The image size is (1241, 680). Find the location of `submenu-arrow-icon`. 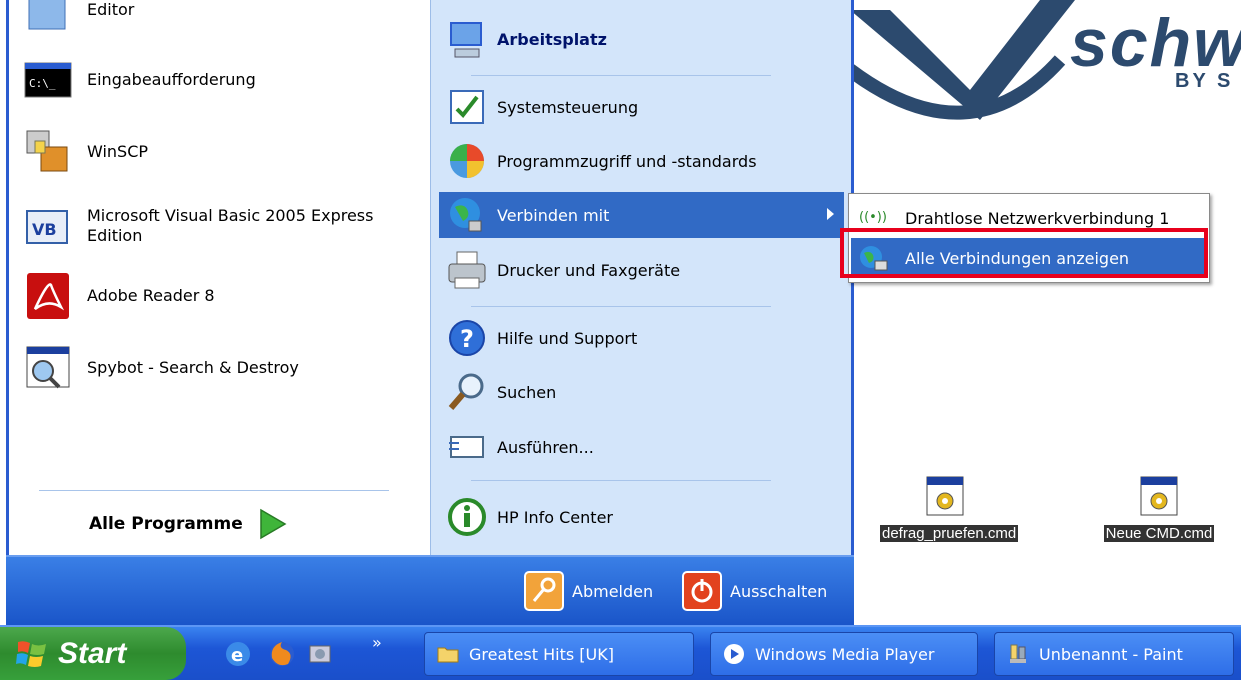

submenu-arrow-icon is located at coordinates (830, 214).